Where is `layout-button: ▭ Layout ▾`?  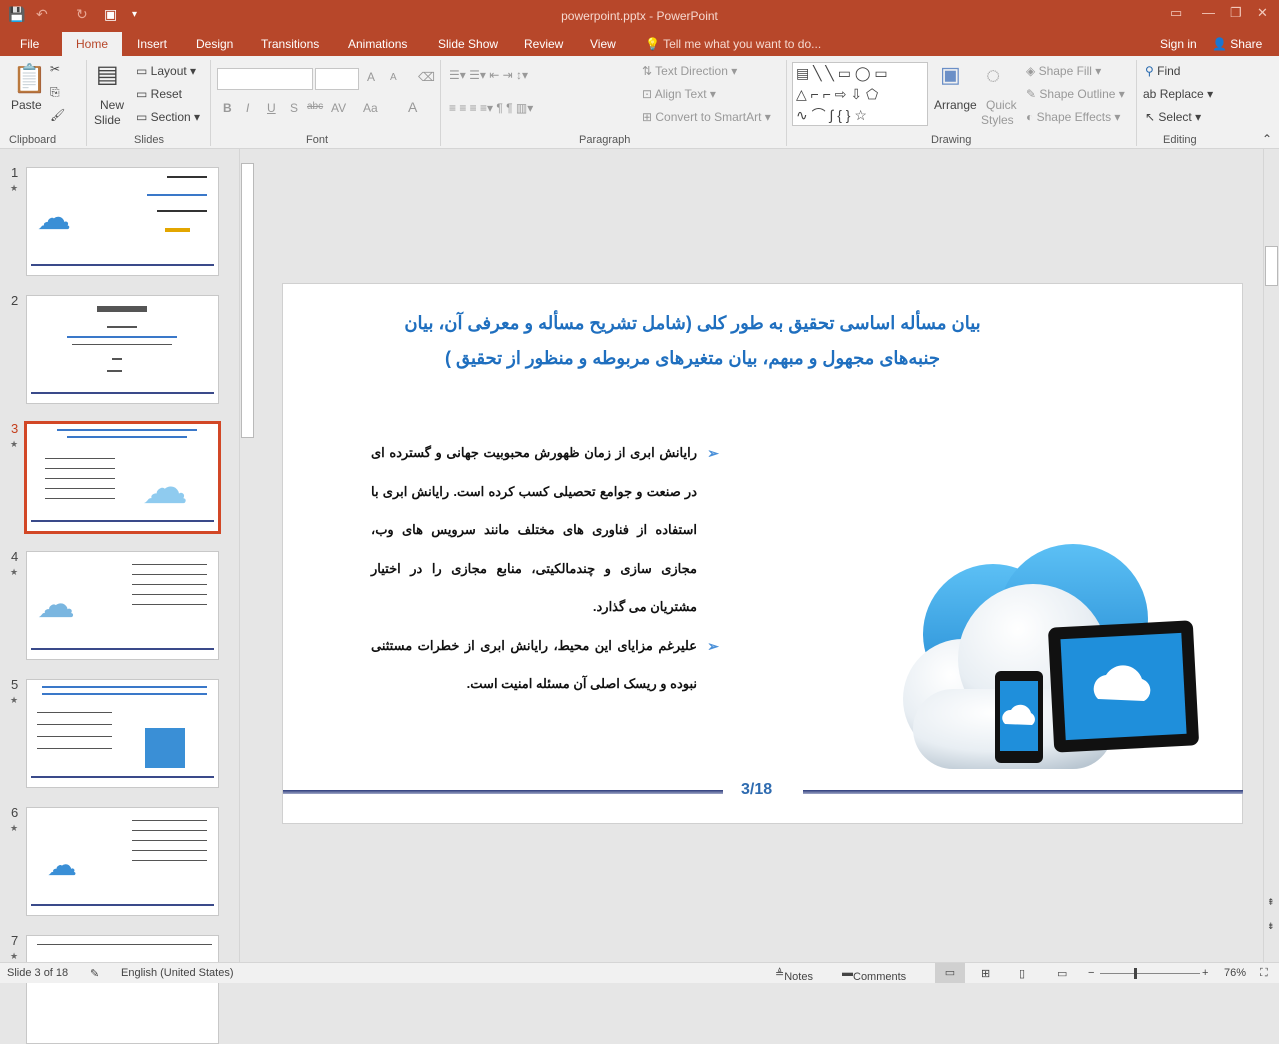 layout-button: ▭ Layout ▾ is located at coordinates (166, 71).